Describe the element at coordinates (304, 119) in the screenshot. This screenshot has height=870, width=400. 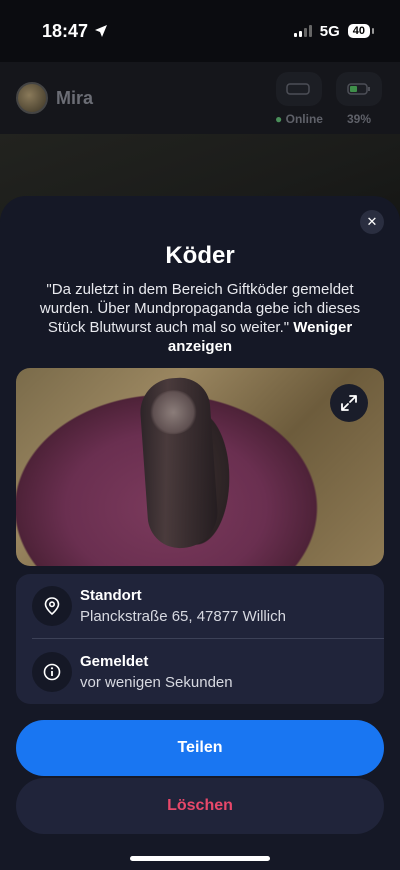
I see `online-label: Online` at that location.